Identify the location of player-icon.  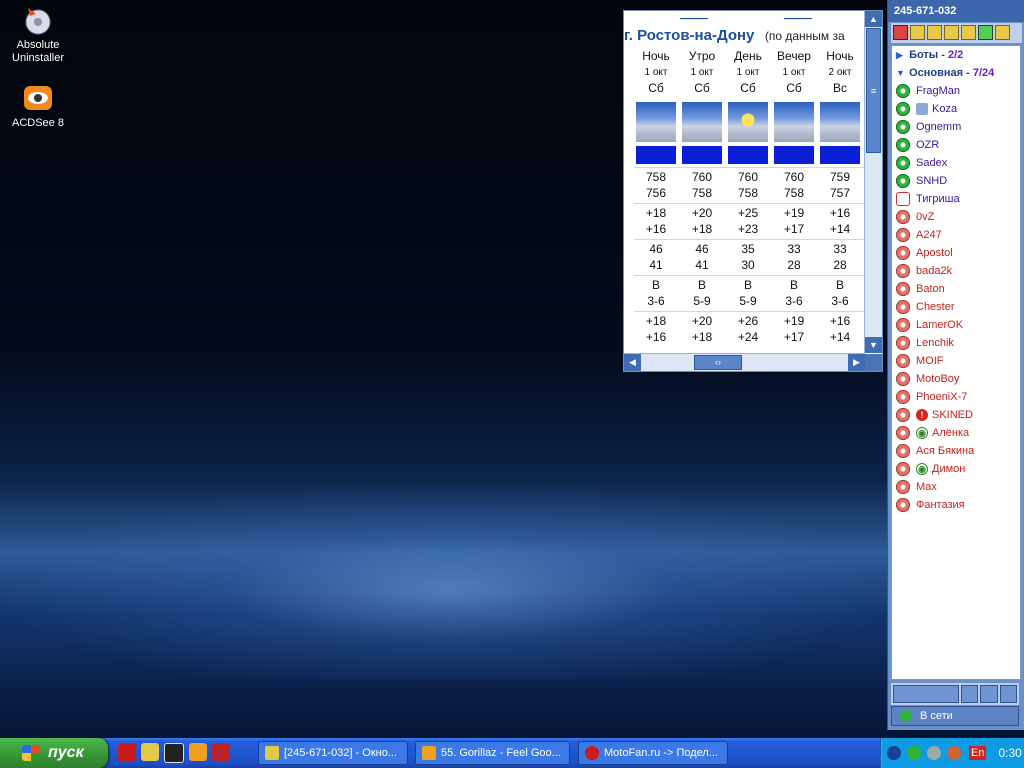
(198, 752).